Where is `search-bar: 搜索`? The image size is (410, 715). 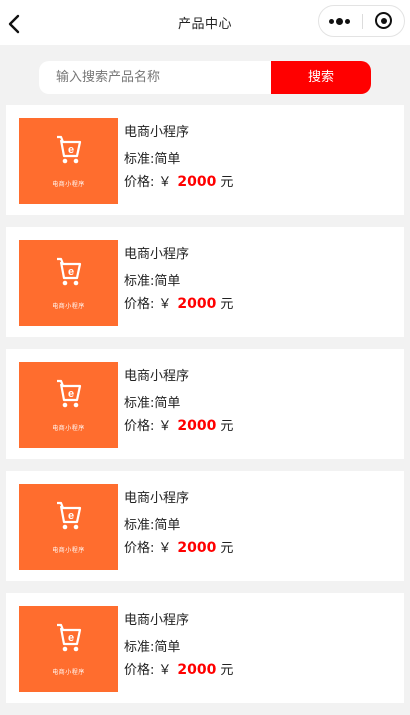 search-bar: 搜索 is located at coordinates (205, 77).